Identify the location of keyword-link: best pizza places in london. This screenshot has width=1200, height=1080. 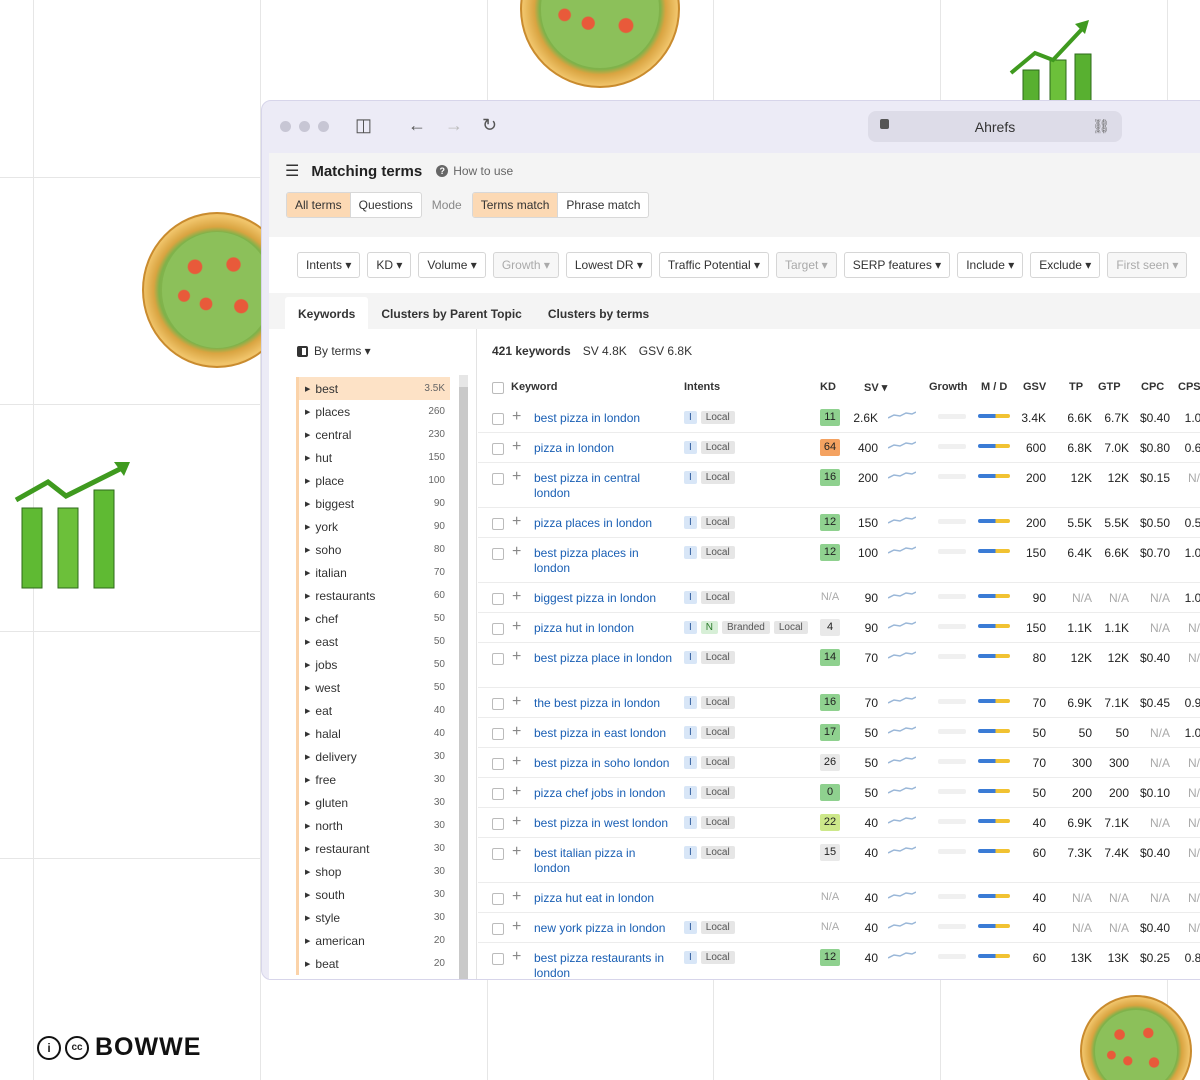
(604, 561).